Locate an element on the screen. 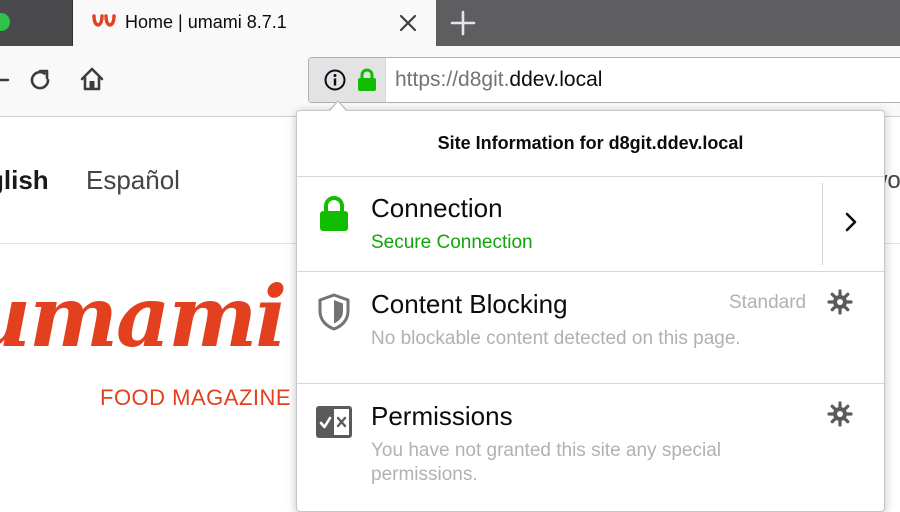 Image resolution: width=900 pixels, height=512 pixels. home-icon is located at coordinates (92, 79).